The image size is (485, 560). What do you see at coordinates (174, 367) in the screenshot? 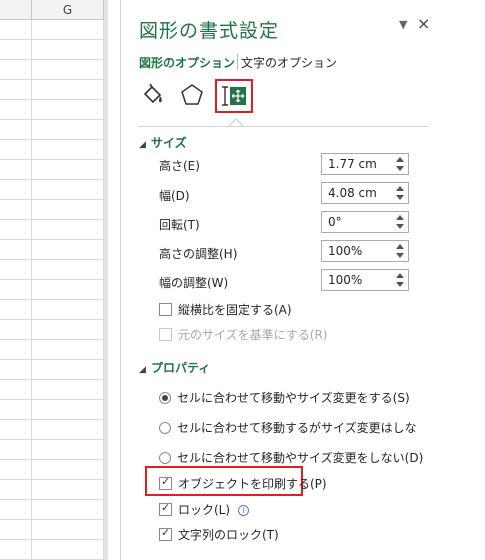
I see `properties-section-header: ◢ プロパティ` at bounding box center [174, 367].